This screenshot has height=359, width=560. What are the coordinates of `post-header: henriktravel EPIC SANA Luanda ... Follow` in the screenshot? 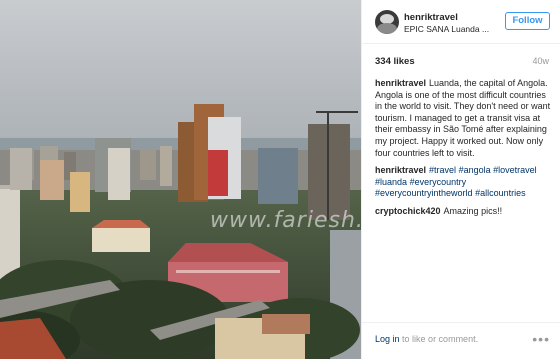 It's located at (461, 22).